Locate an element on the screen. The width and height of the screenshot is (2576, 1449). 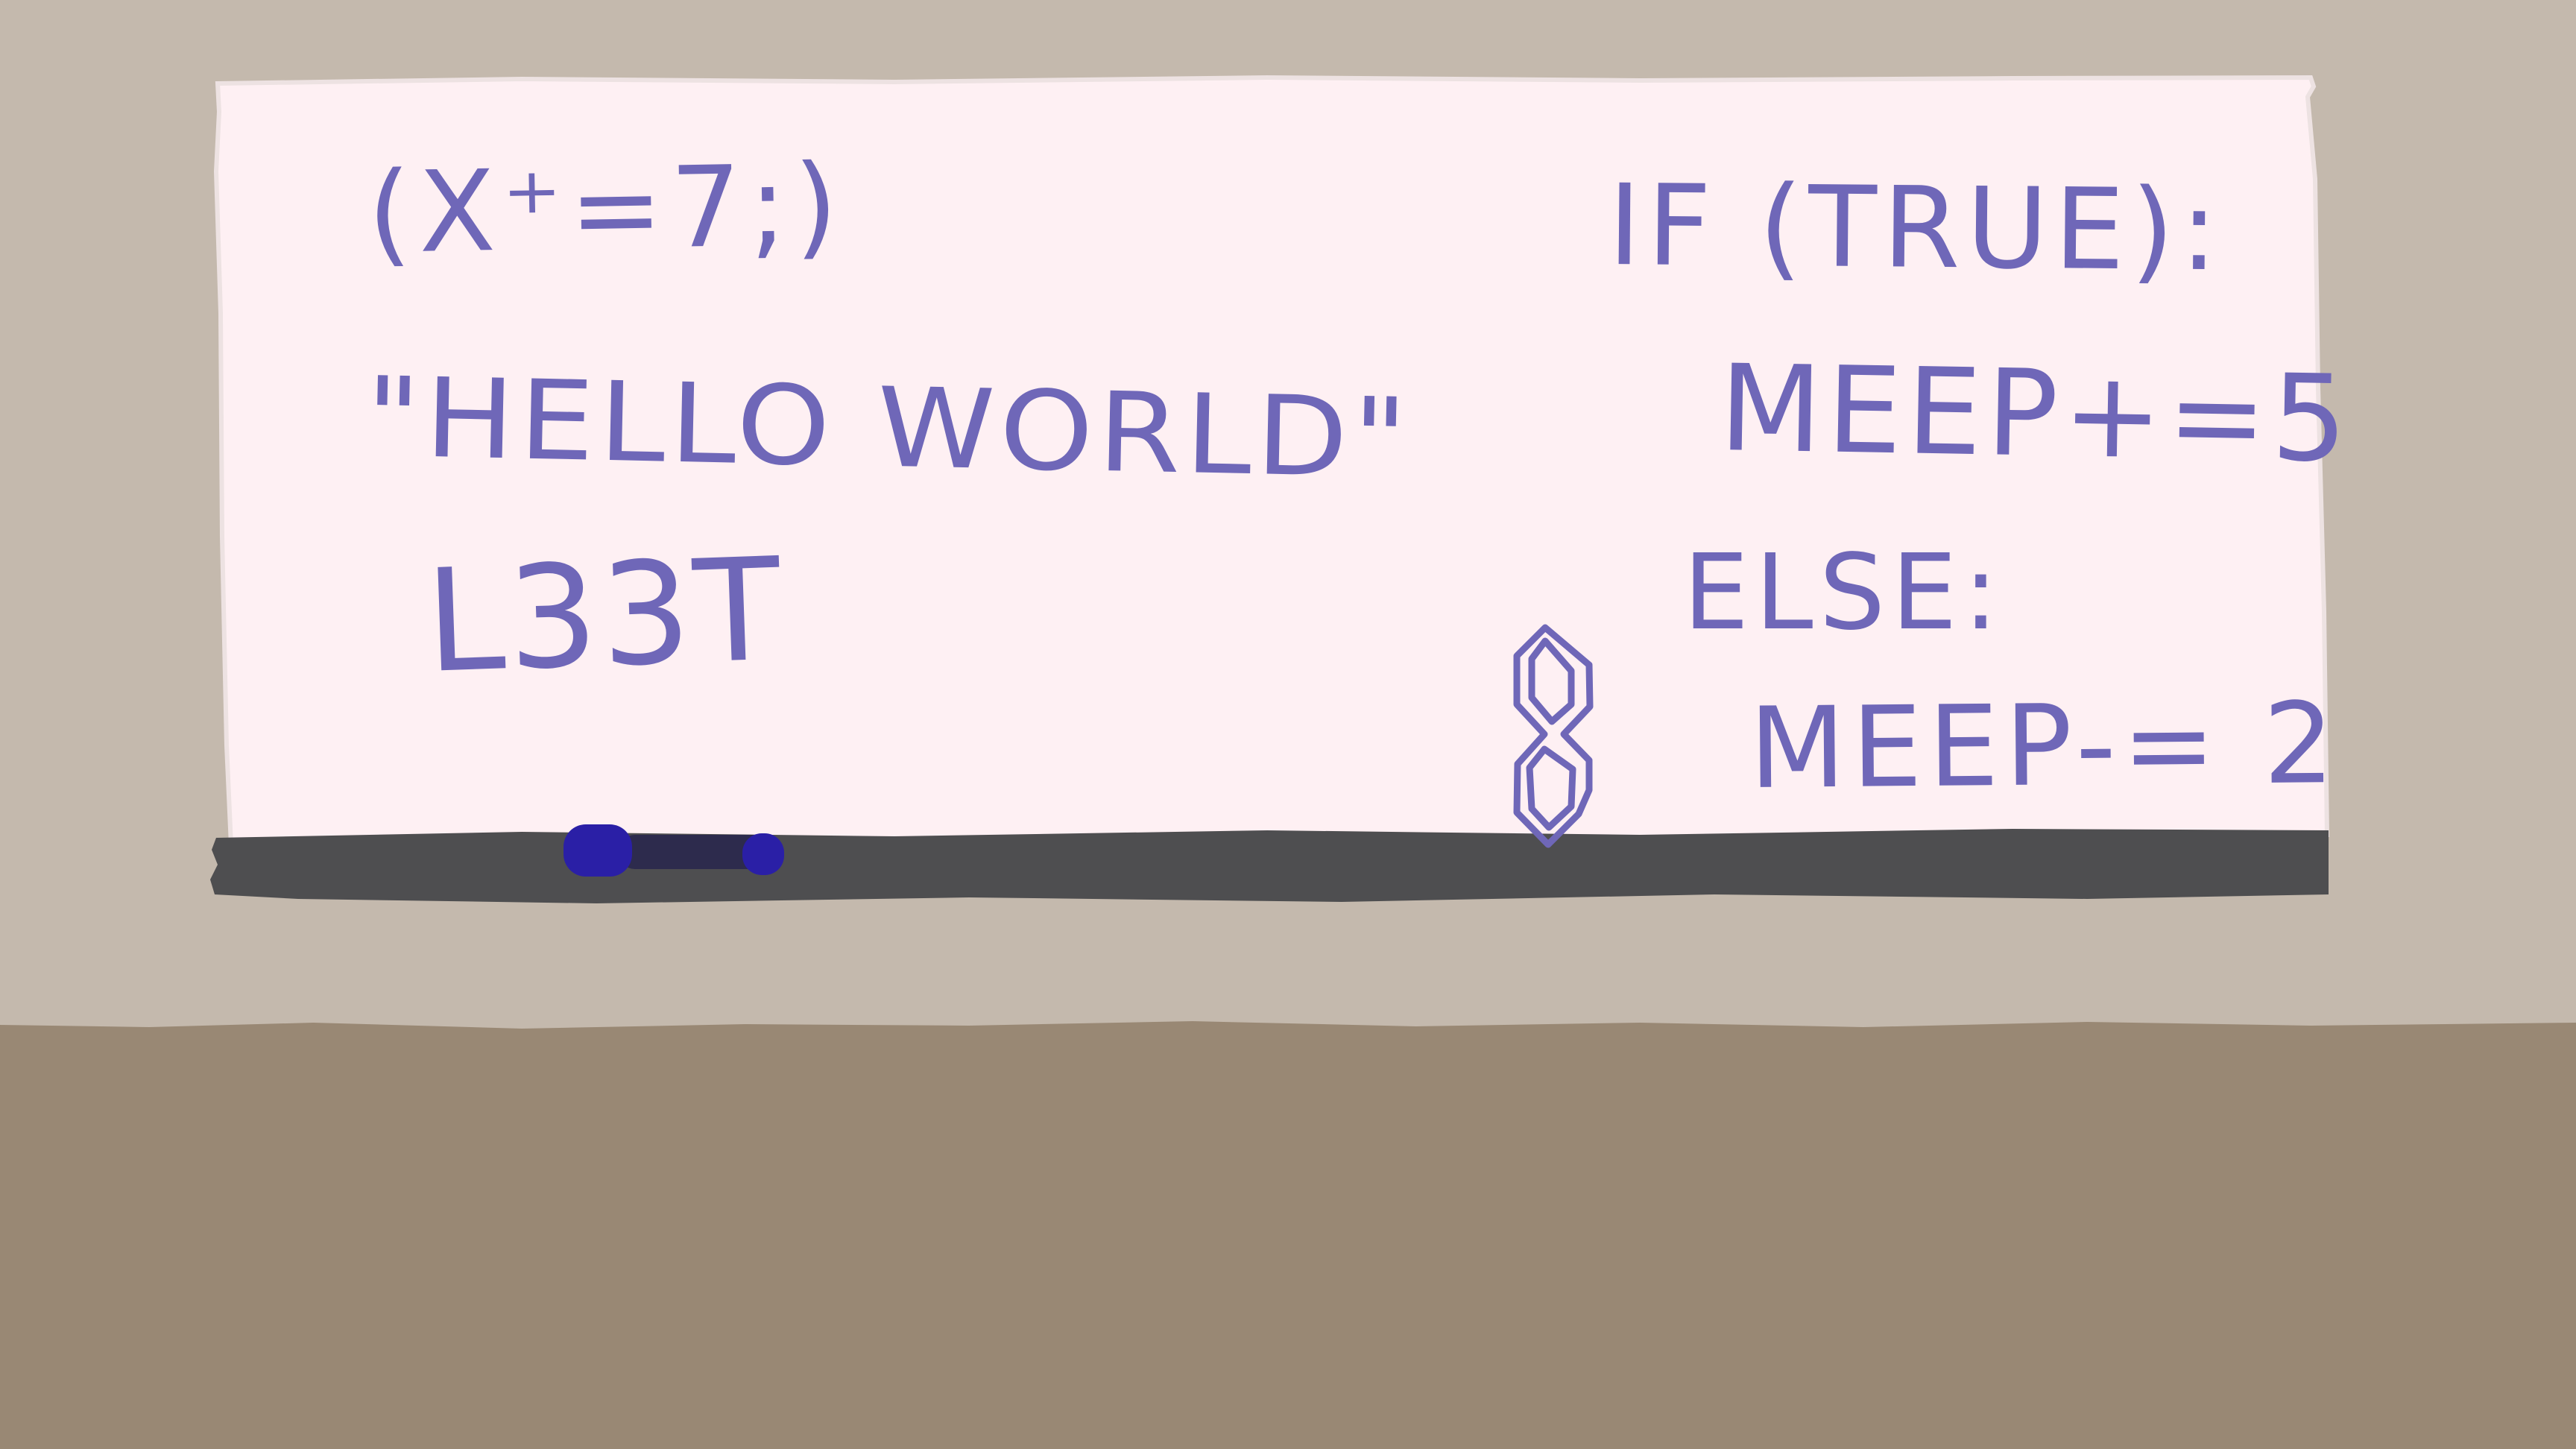
whiteboard-tray is located at coordinates (1269, 866).